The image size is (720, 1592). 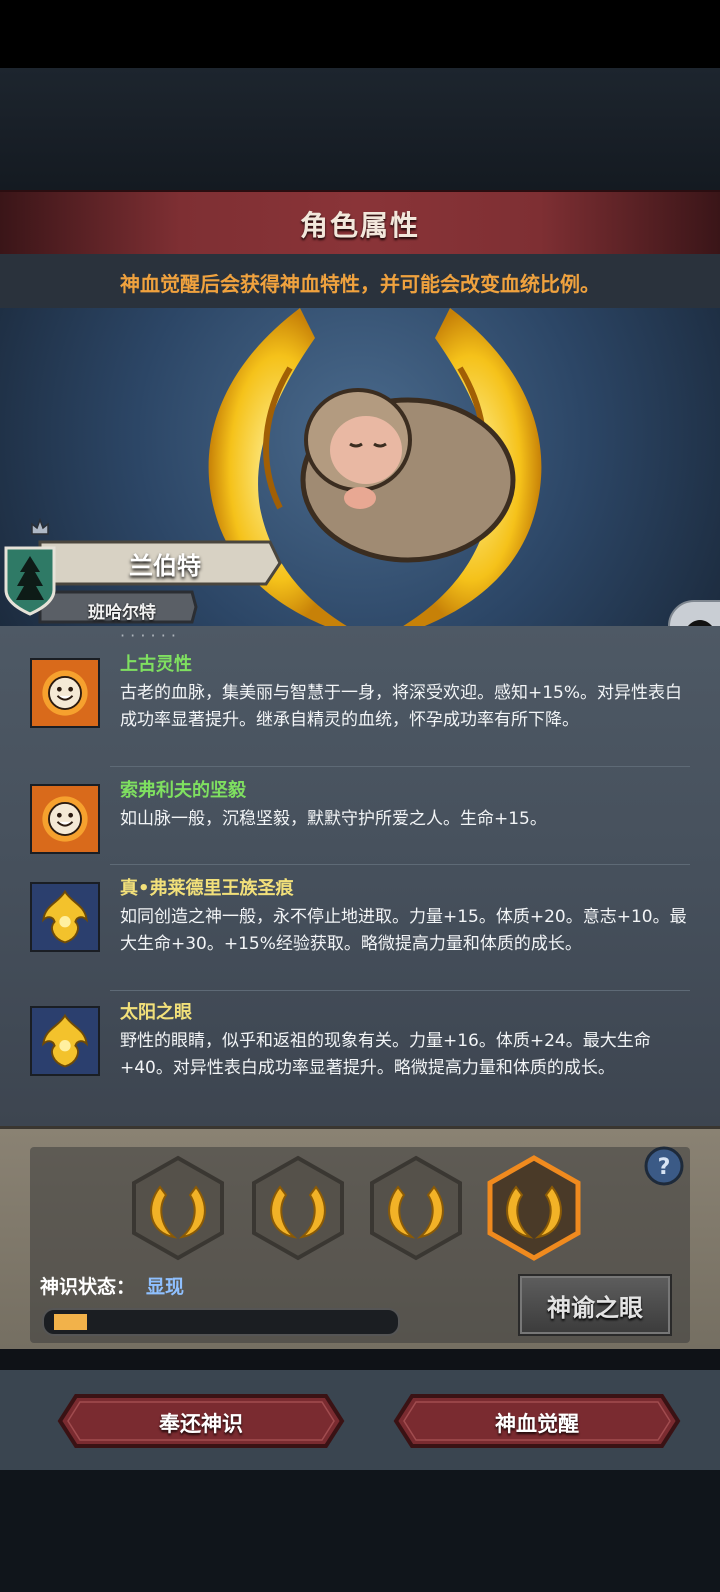 I want to click on progress-fill, so click(x=70, y=1322).